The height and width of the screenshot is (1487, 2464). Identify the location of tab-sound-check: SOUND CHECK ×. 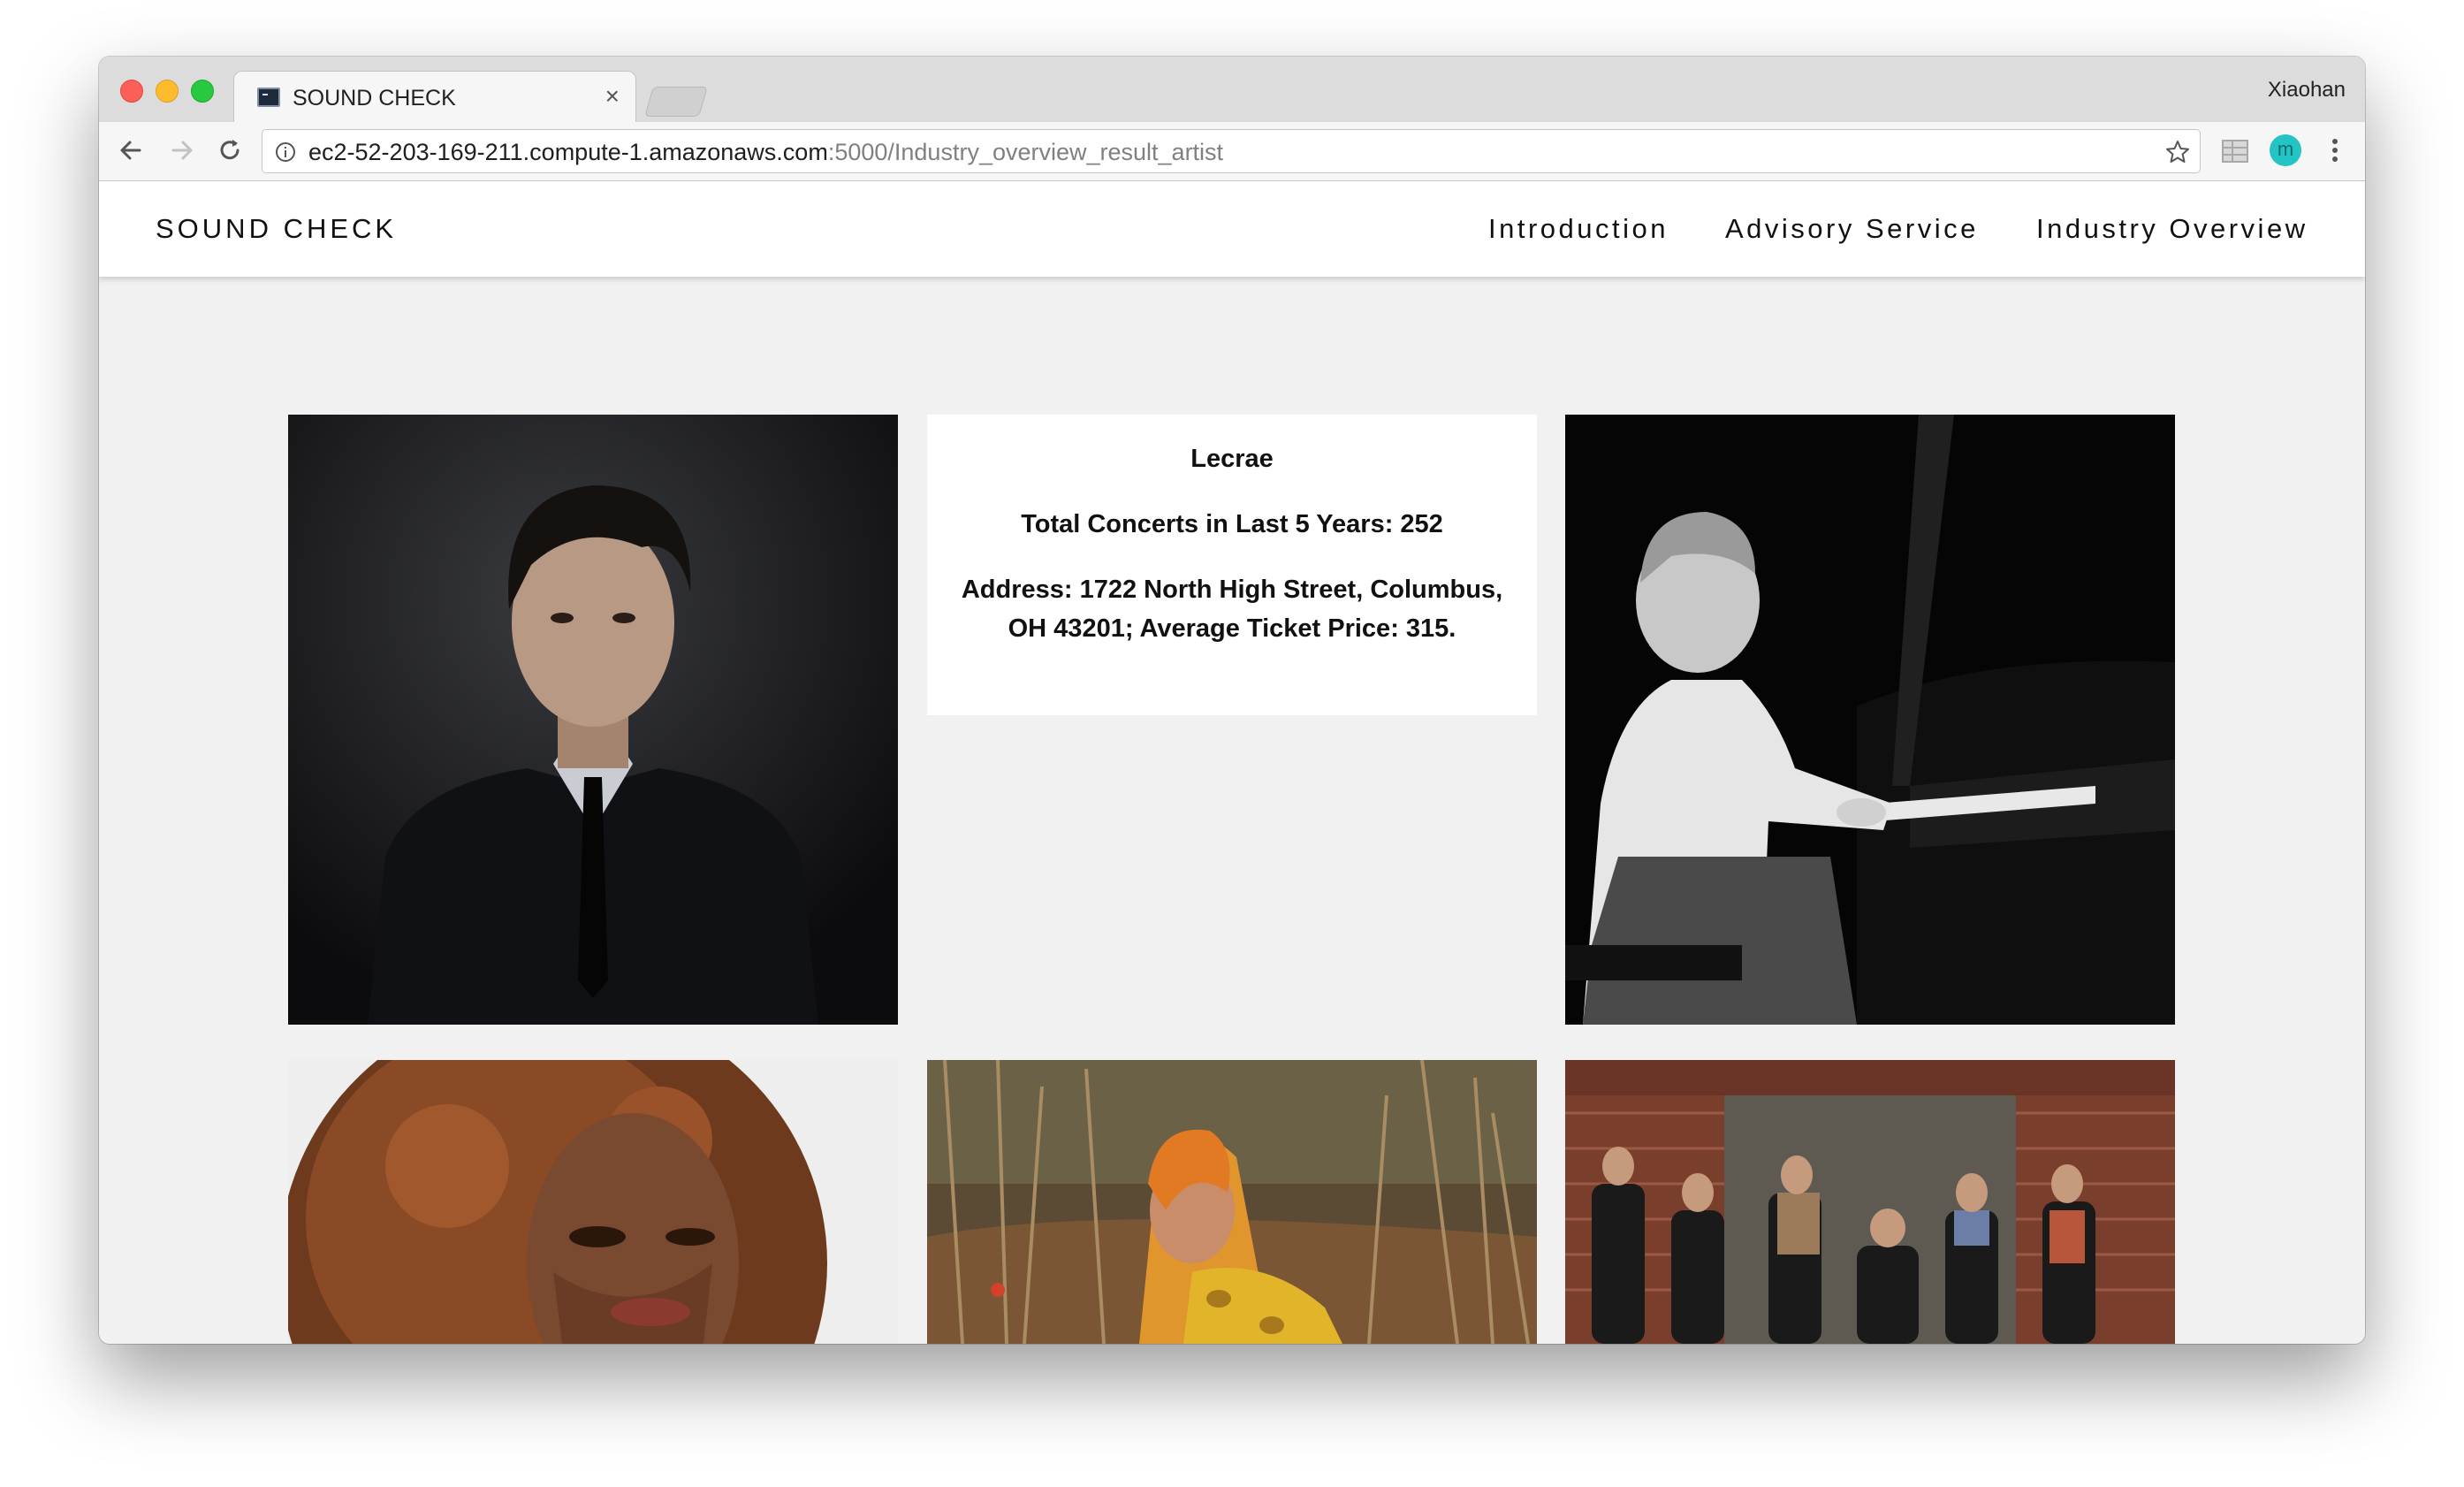
(435, 98).